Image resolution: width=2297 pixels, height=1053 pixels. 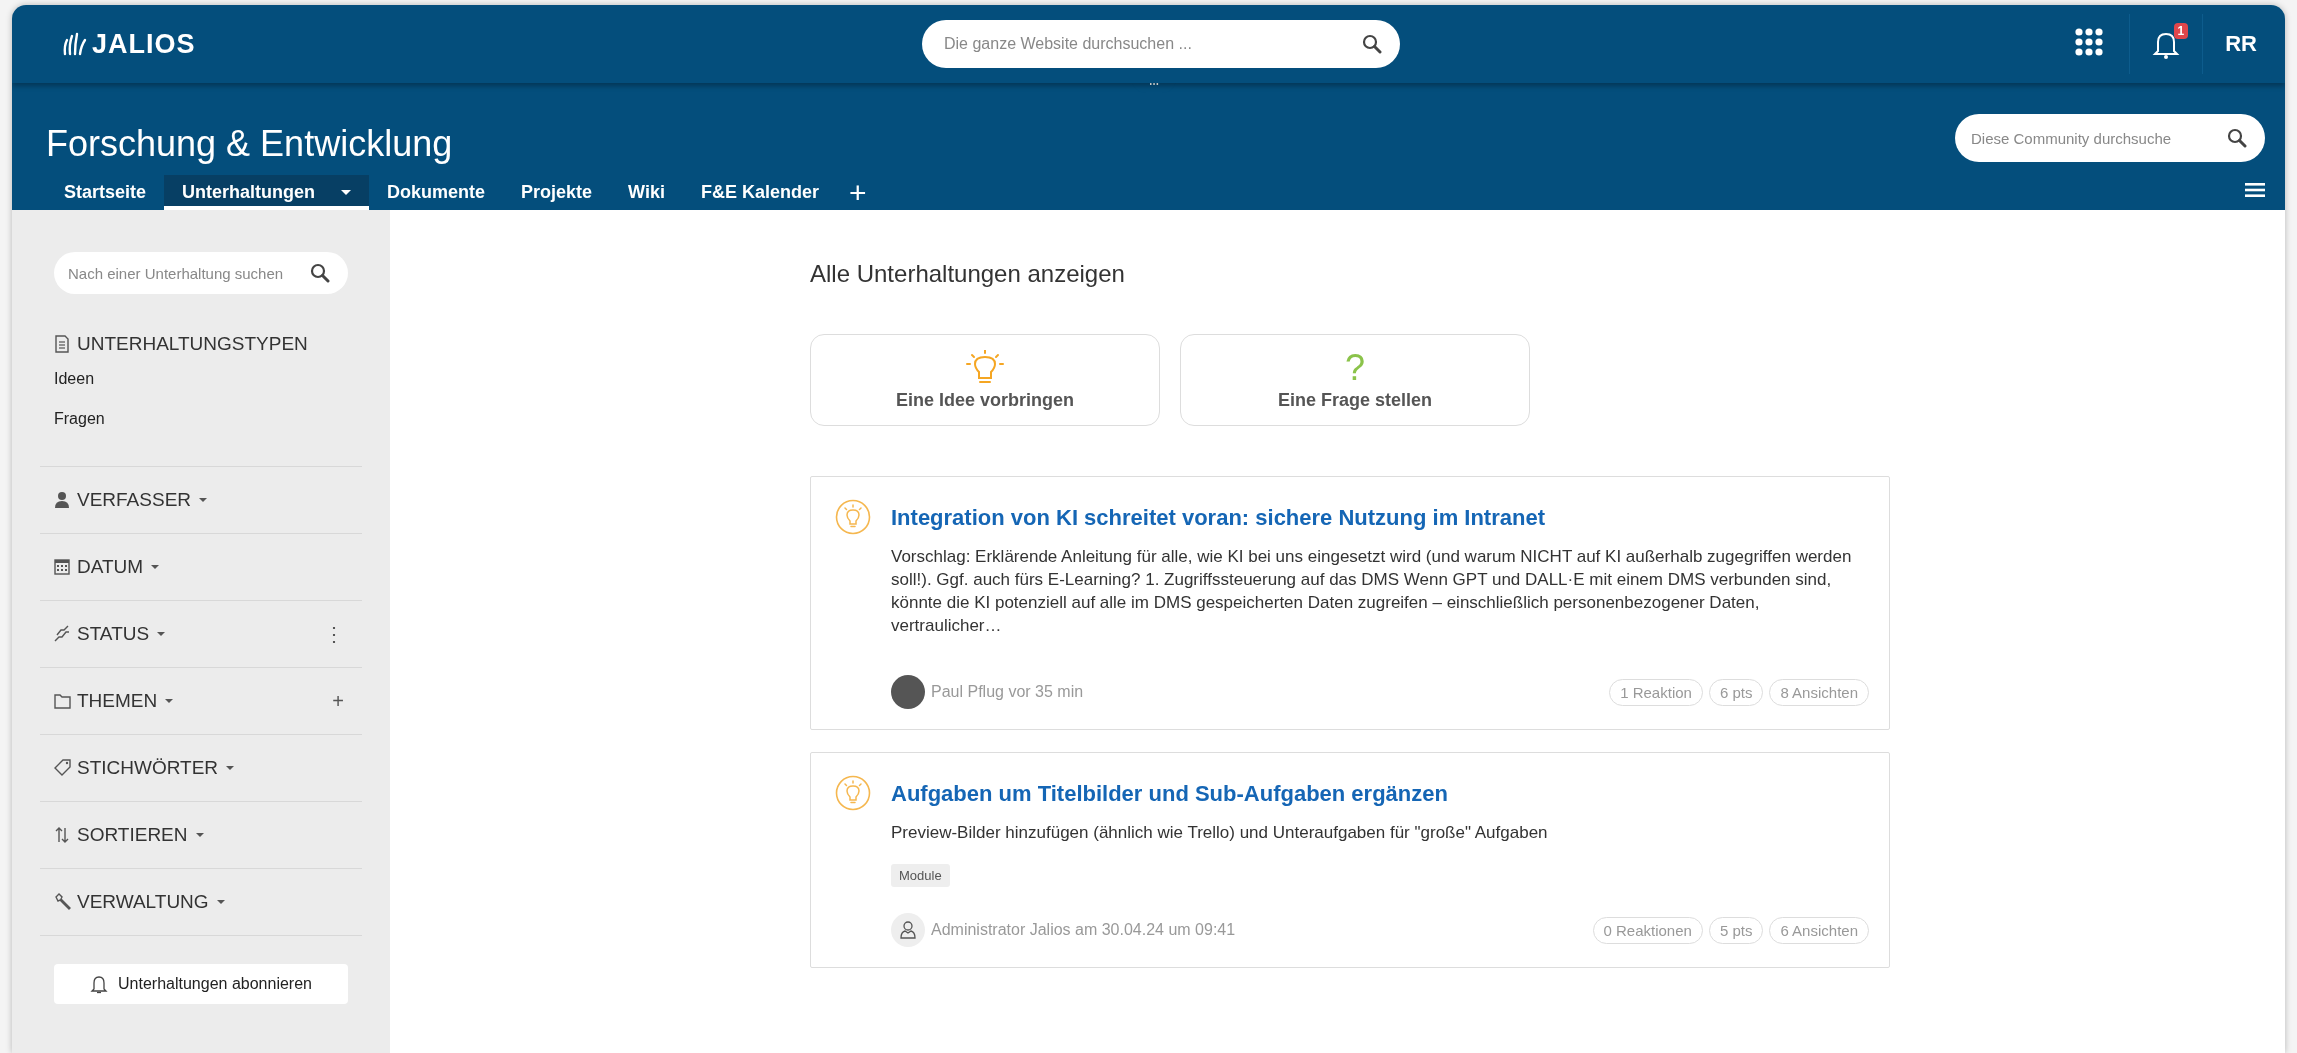 What do you see at coordinates (118, 567) in the screenshot?
I see `filter-dropdown: DATUM` at bounding box center [118, 567].